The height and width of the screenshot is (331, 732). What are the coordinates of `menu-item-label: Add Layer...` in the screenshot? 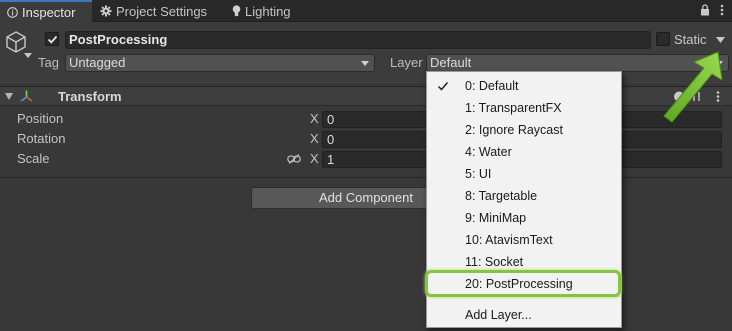 It's located at (498, 315).